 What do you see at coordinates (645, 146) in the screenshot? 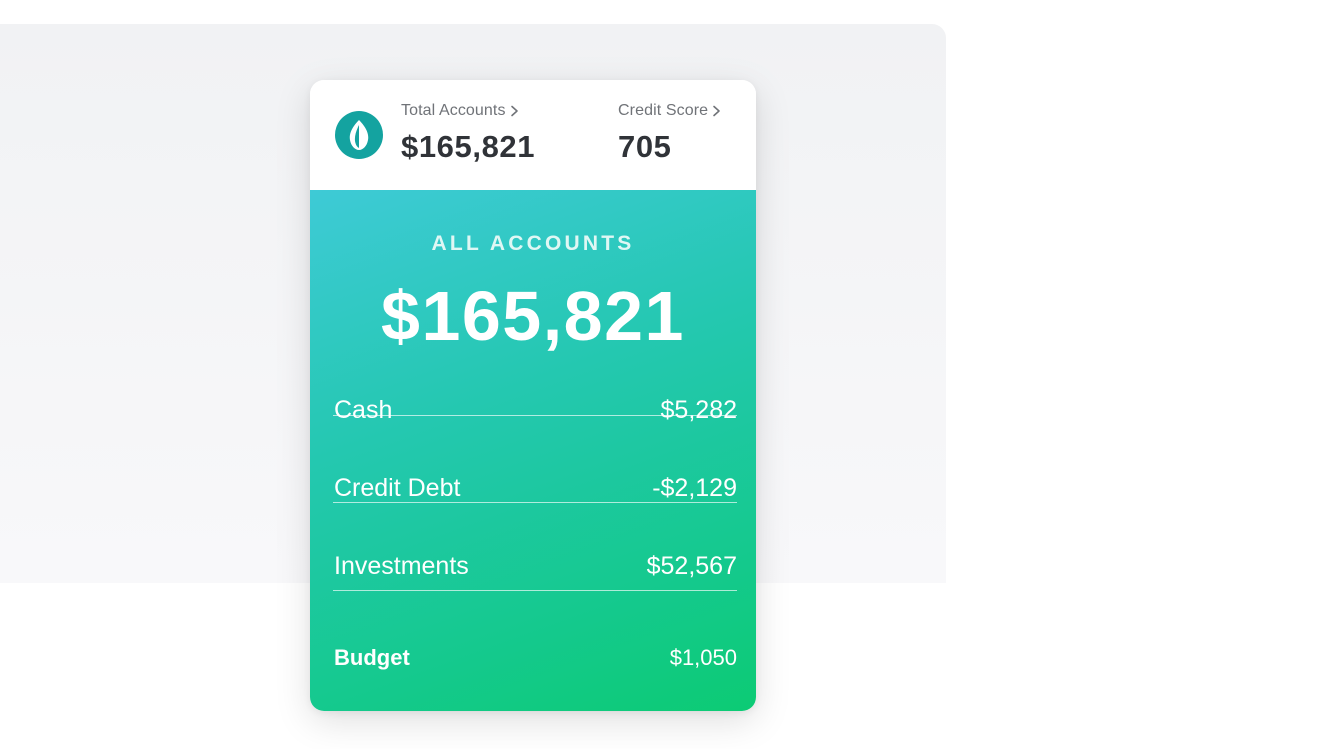
I see `credit-score-value: 705` at bounding box center [645, 146].